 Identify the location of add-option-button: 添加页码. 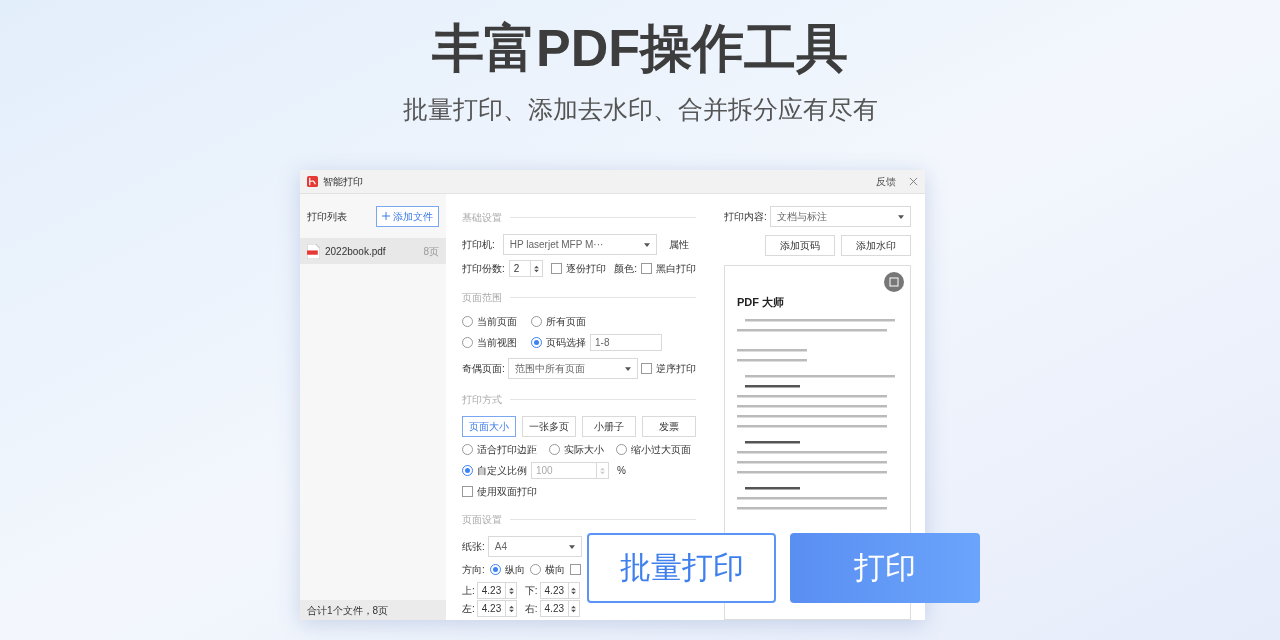
(800, 245).